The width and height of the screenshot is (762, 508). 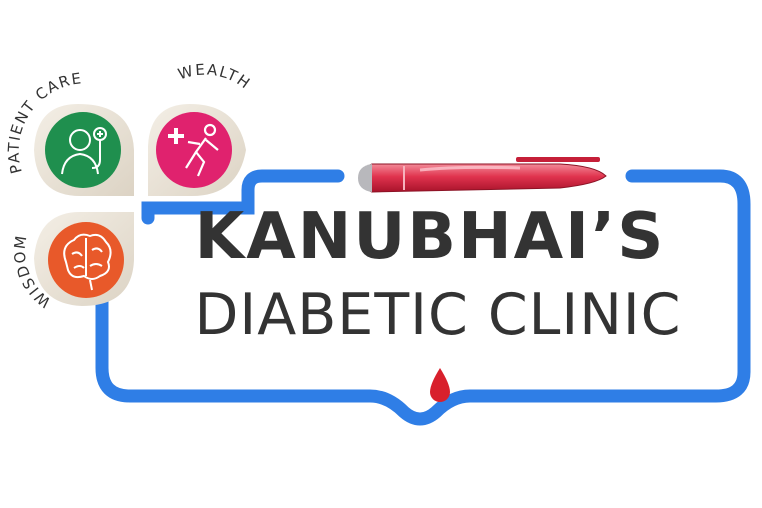 What do you see at coordinates (482, 175) in the screenshot?
I see `insulin-pen-icon` at bounding box center [482, 175].